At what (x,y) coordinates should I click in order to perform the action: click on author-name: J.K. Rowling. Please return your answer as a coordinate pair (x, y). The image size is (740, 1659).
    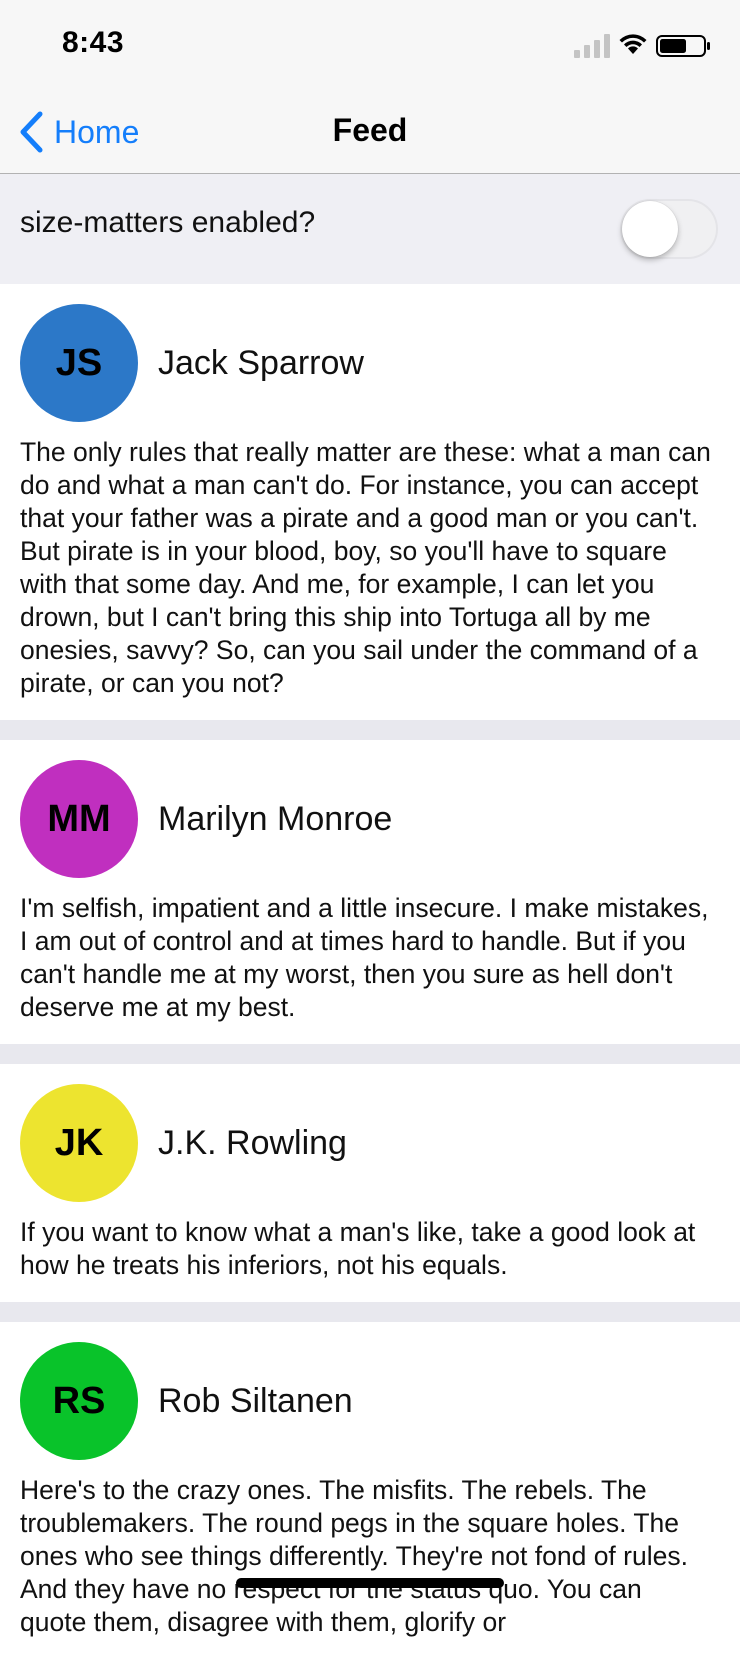
    Looking at the image, I should click on (252, 1142).